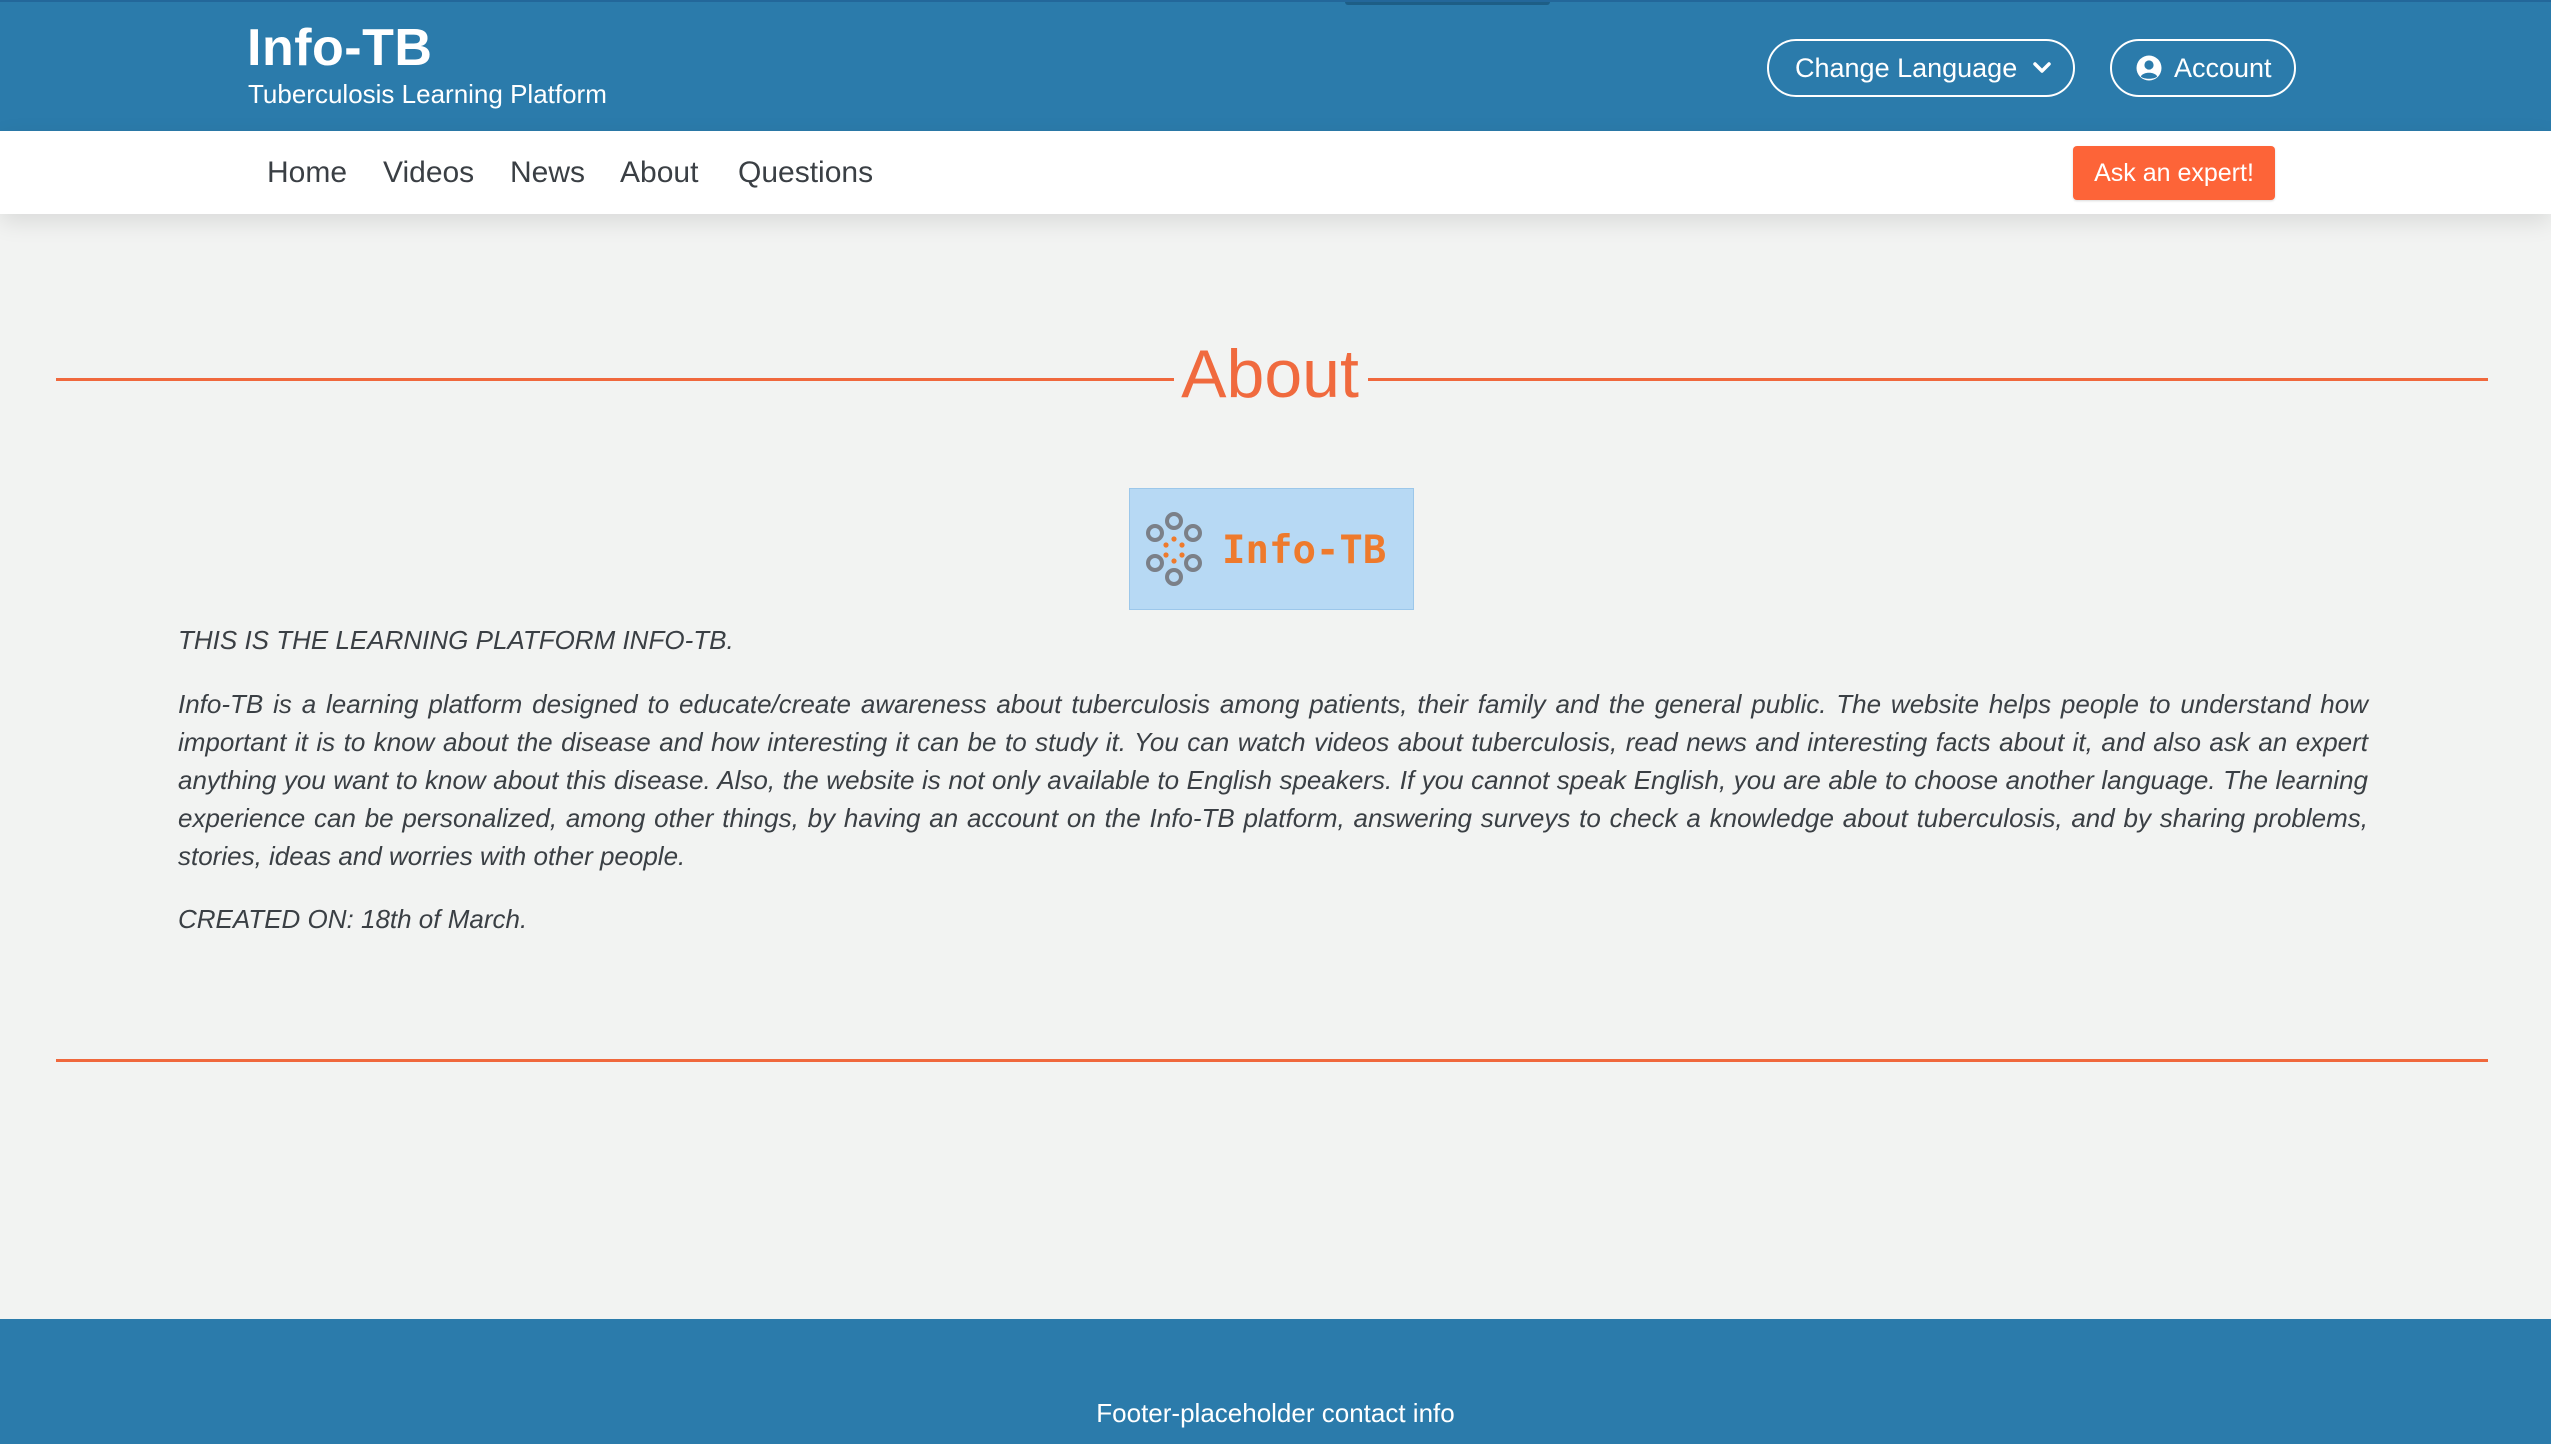 The height and width of the screenshot is (1444, 2551). I want to click on nav-item-questions: Questions, so click(805, 173).